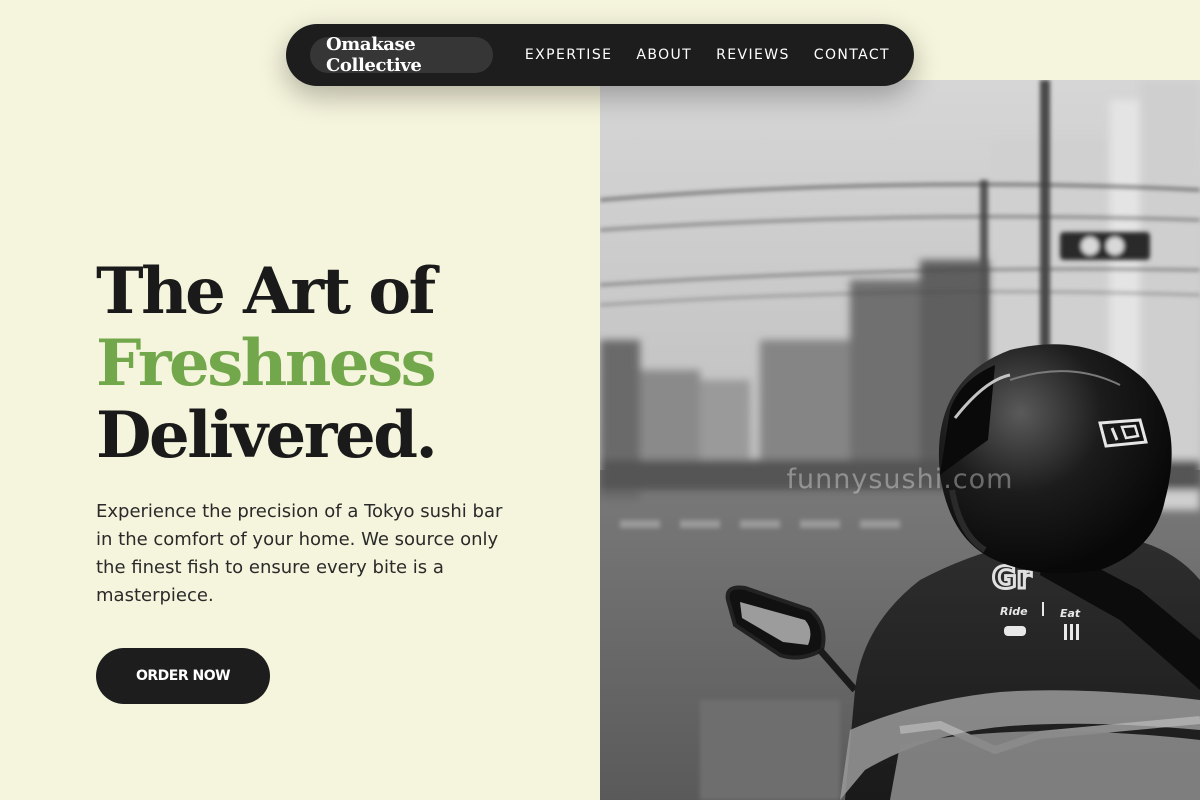  I want to click on nav-link-about: ABOUT, so click(664, 55).